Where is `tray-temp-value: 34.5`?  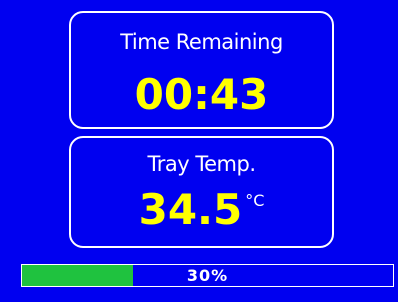 tray-temp-value: 34.5 is located at coordinates (190, 209).